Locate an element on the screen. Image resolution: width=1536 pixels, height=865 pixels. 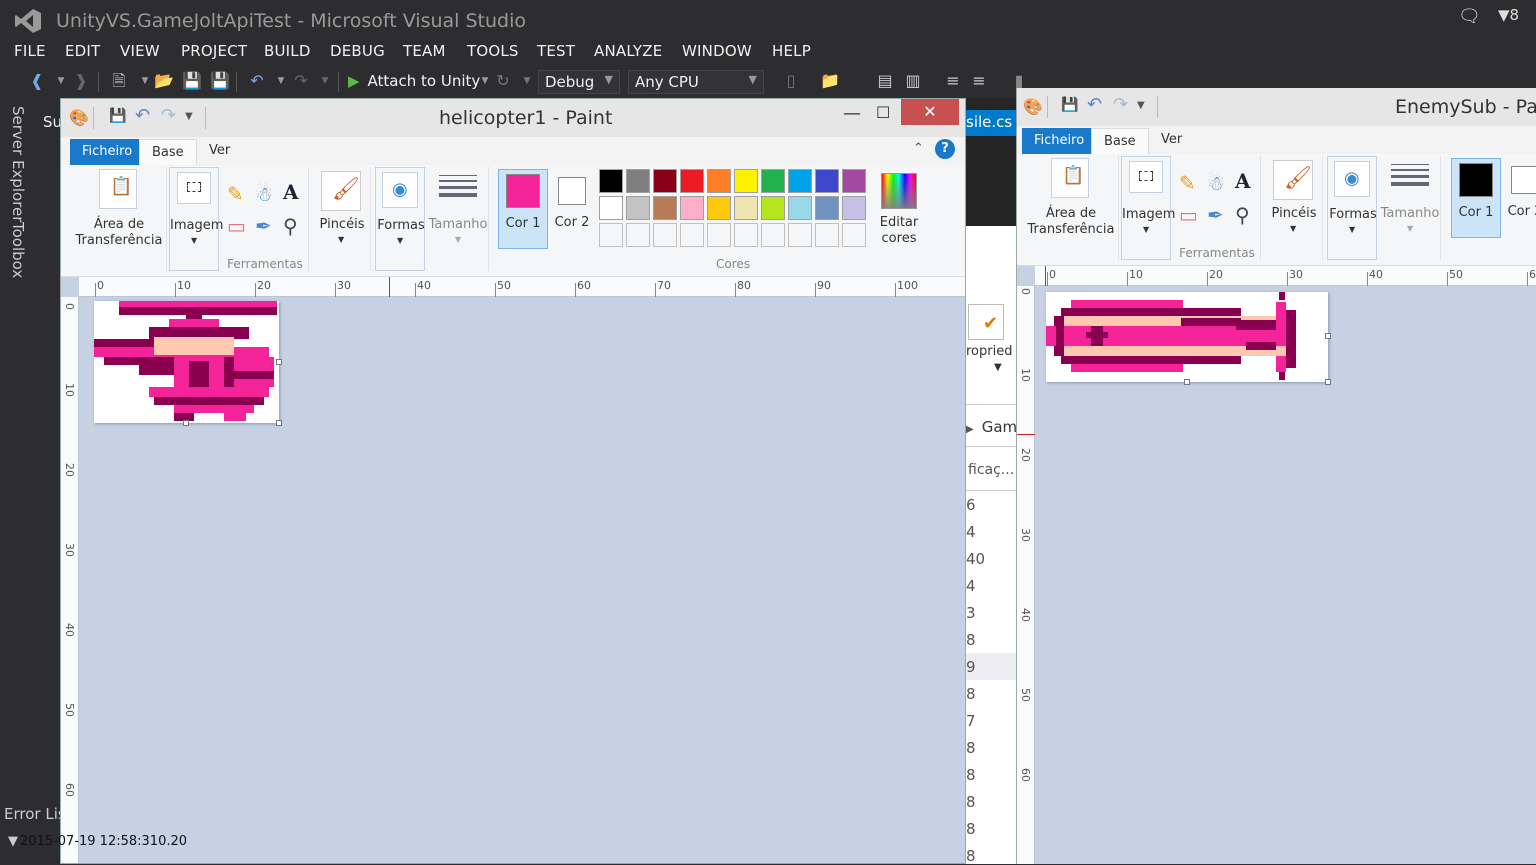
new-dropdown-icon: ▼ is located at coordinates (145, 81).